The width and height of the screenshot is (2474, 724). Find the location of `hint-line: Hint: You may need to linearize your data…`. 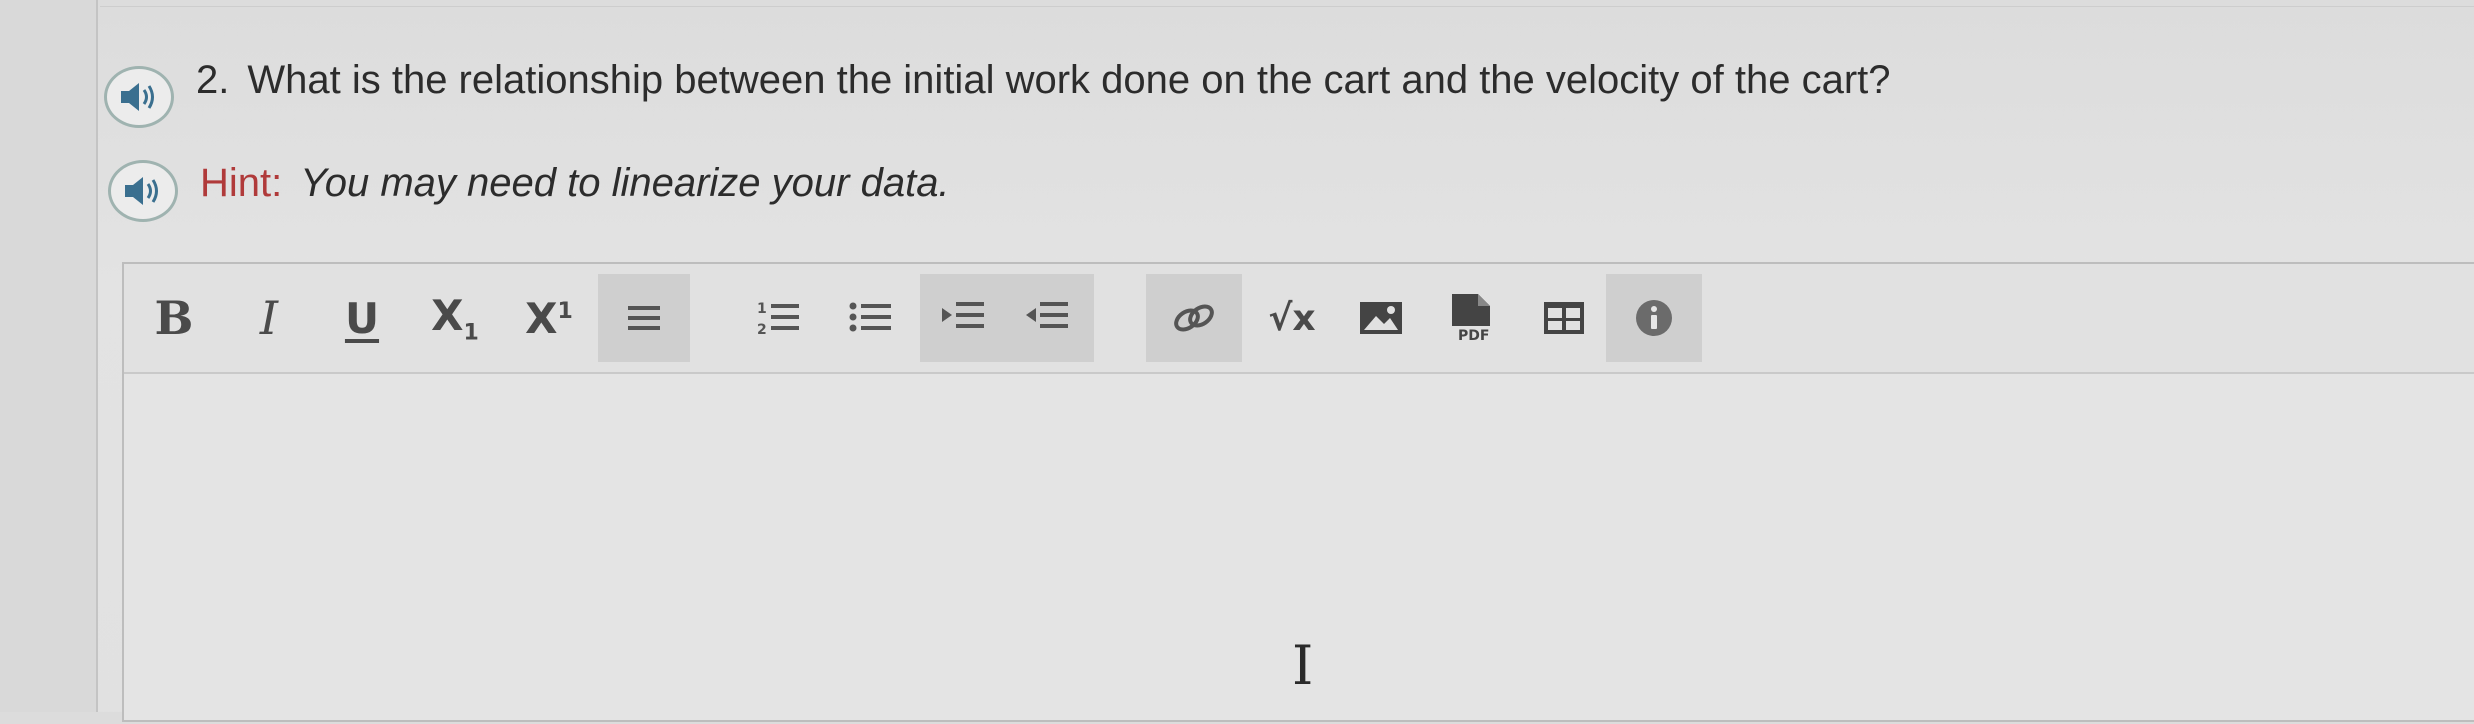

hint-line: Hint: You may need to linearize your data… is located at coordinates (575, 183).